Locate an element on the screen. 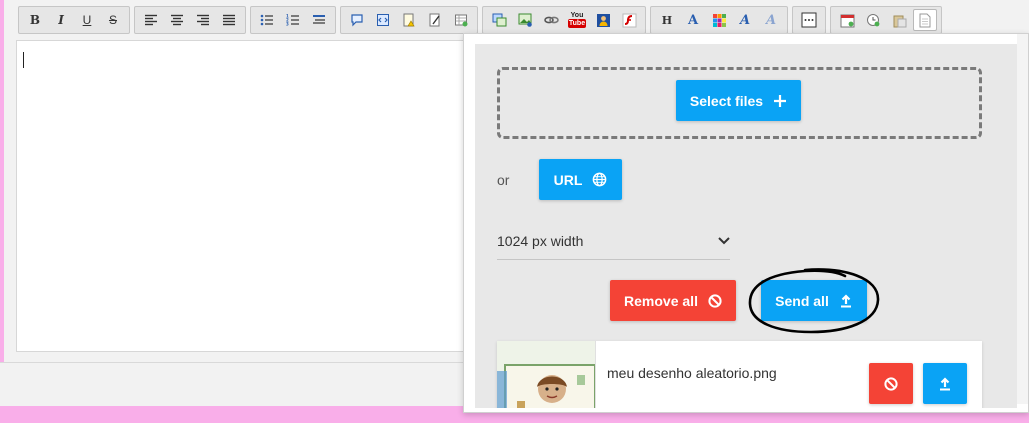 This screenshot has width=1029, height=423. file-upload-button is located at coordinates (945, 383).